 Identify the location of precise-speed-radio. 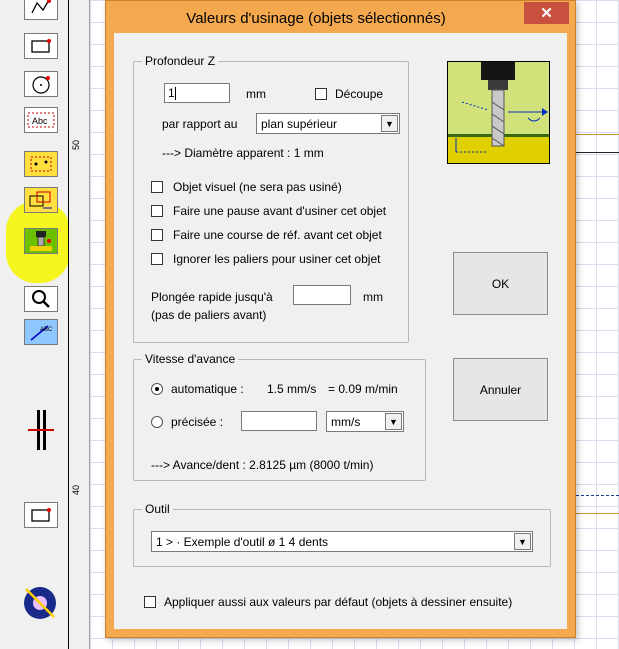
(157, 422).